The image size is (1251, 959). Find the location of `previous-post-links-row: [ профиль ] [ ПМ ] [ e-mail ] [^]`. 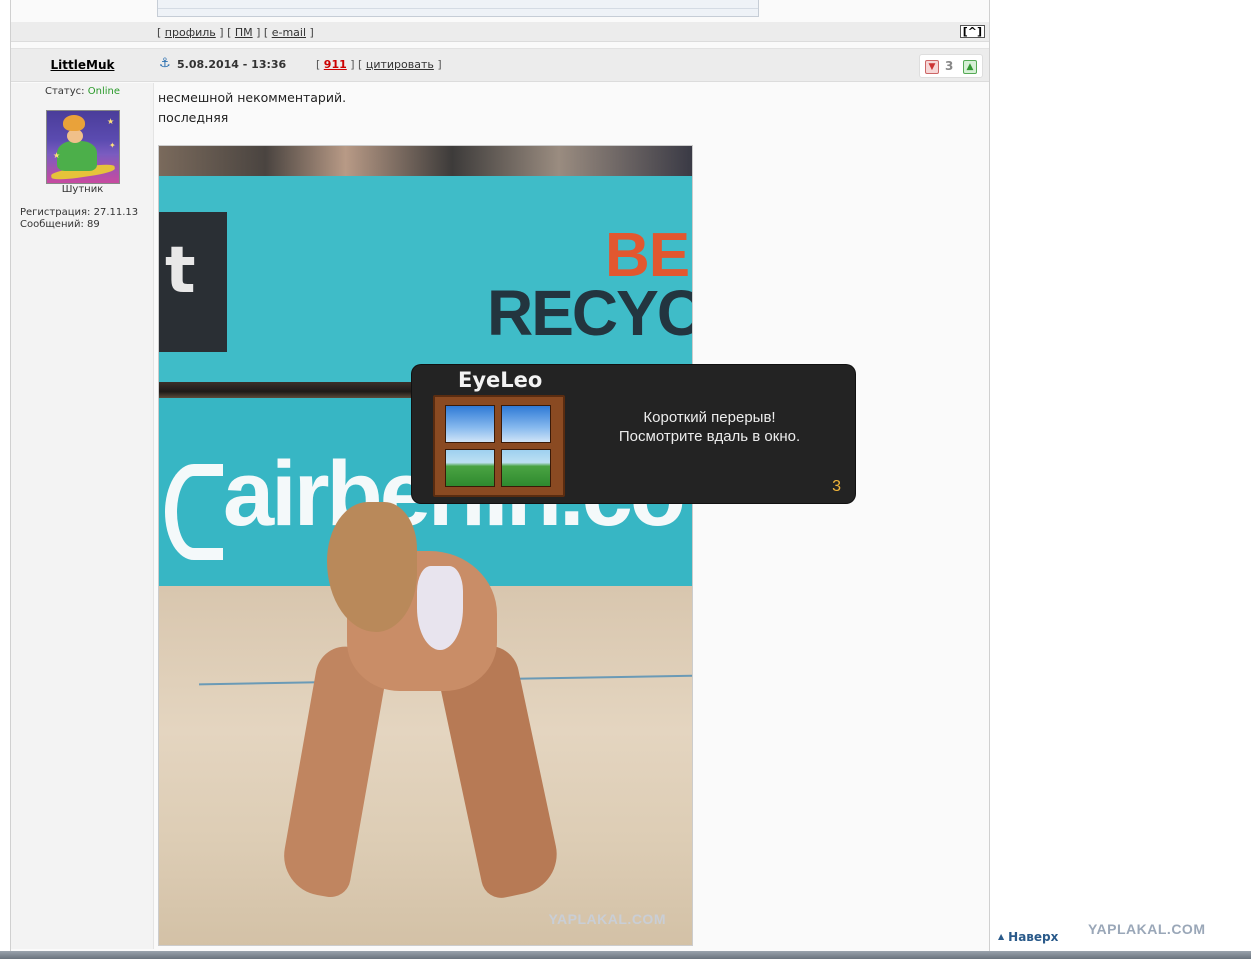

previous-post-links-row: [ профиль ] [ ПМ ] [ e-mail ] [^] is located at coordinates (500, 32).